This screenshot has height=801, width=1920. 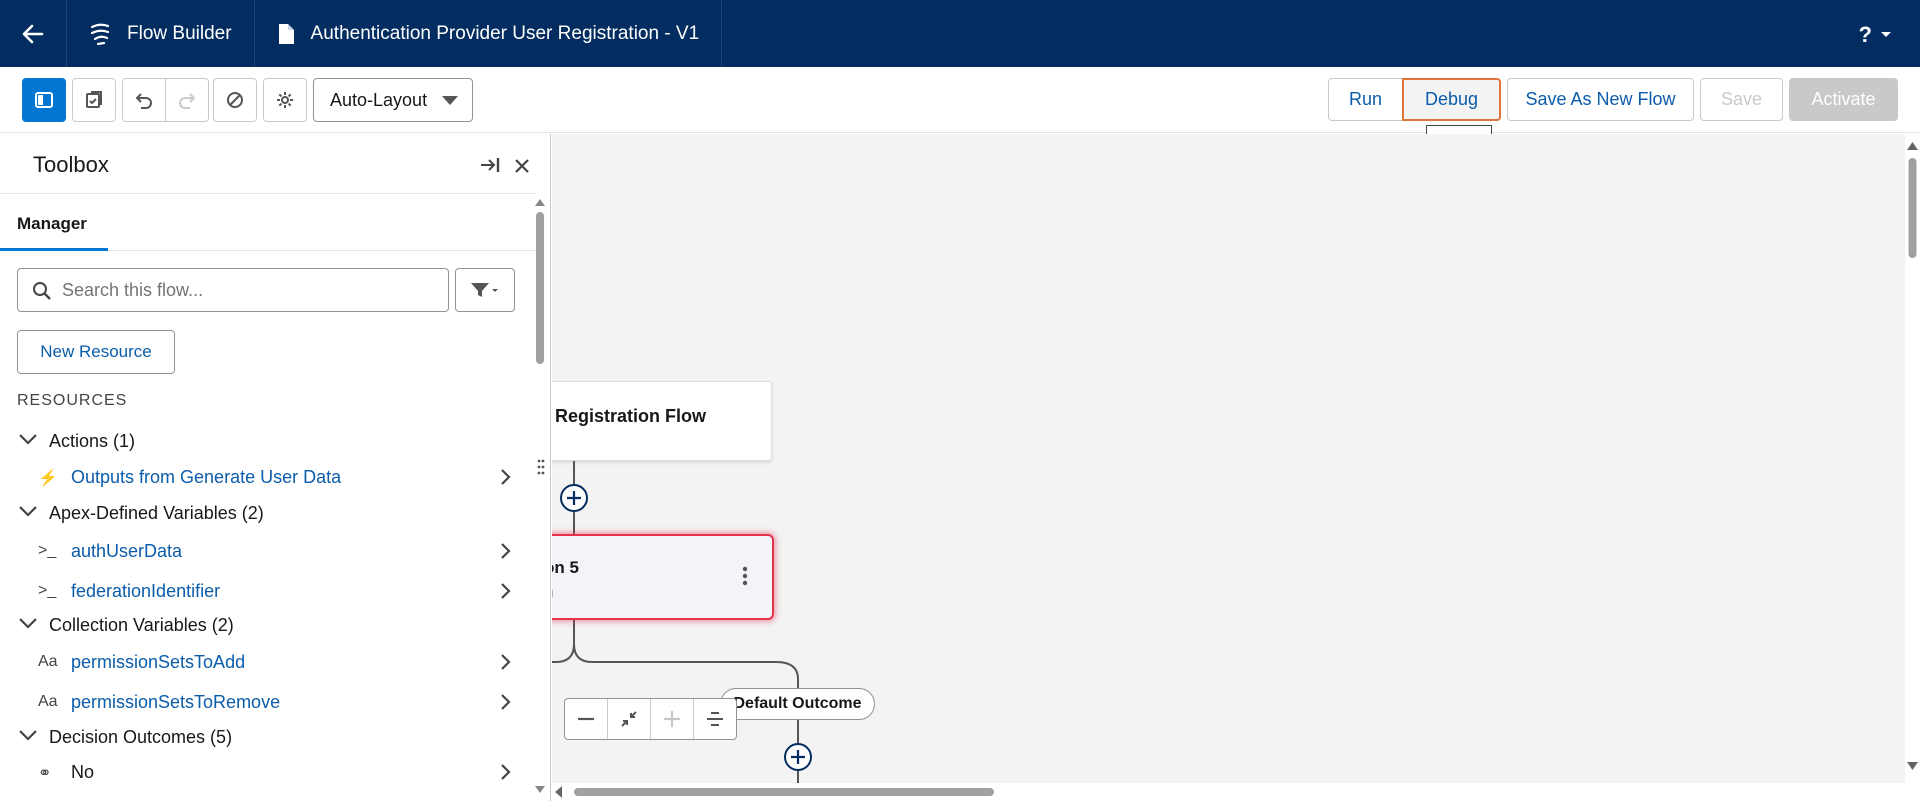 I want to click on gear-icon, so click(x=285, y=100).